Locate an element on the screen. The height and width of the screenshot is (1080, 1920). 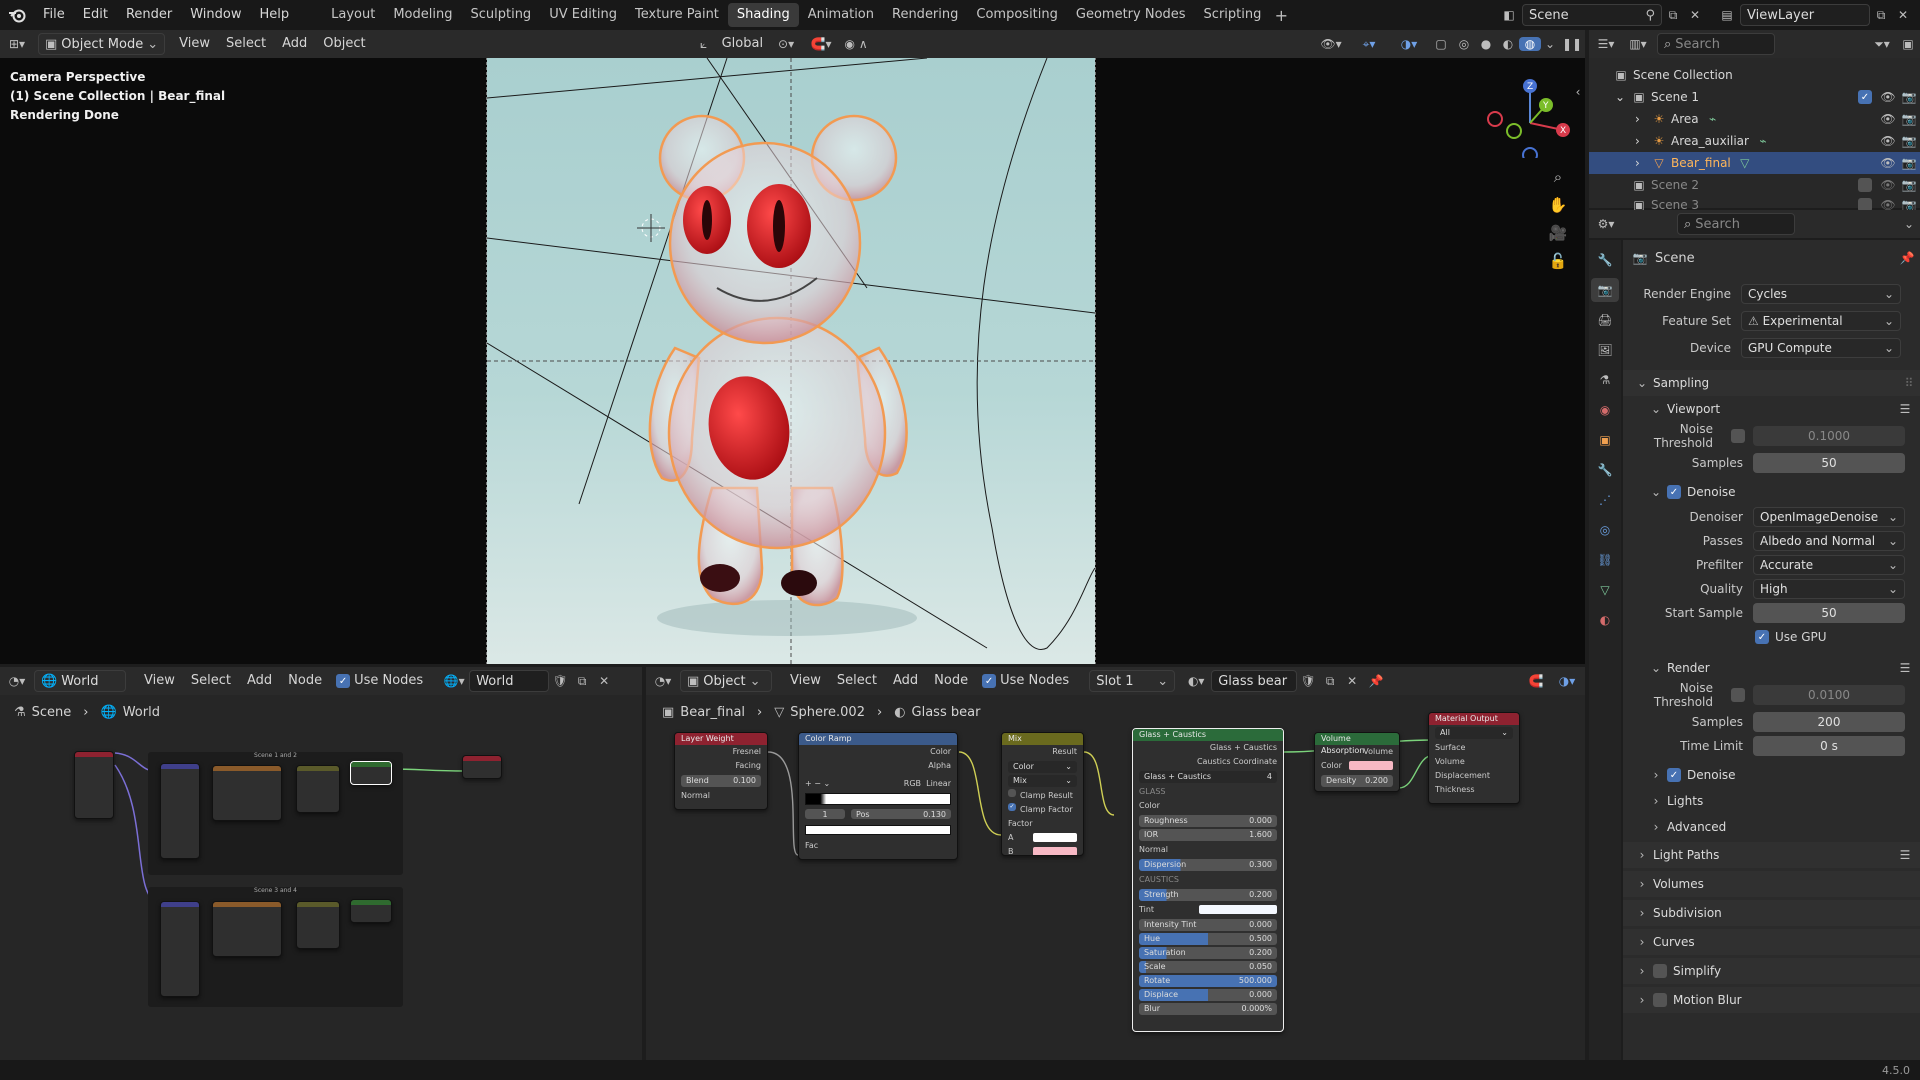
pan-hand-icon: ✋ is located at coordinates (1558, 205).